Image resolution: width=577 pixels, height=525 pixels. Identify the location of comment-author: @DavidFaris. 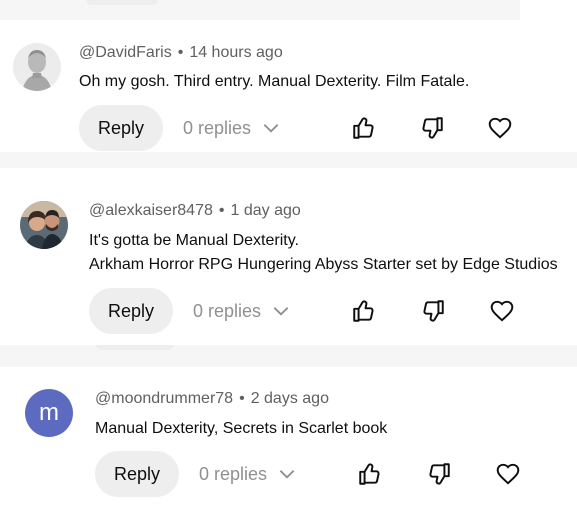
(125, 52).